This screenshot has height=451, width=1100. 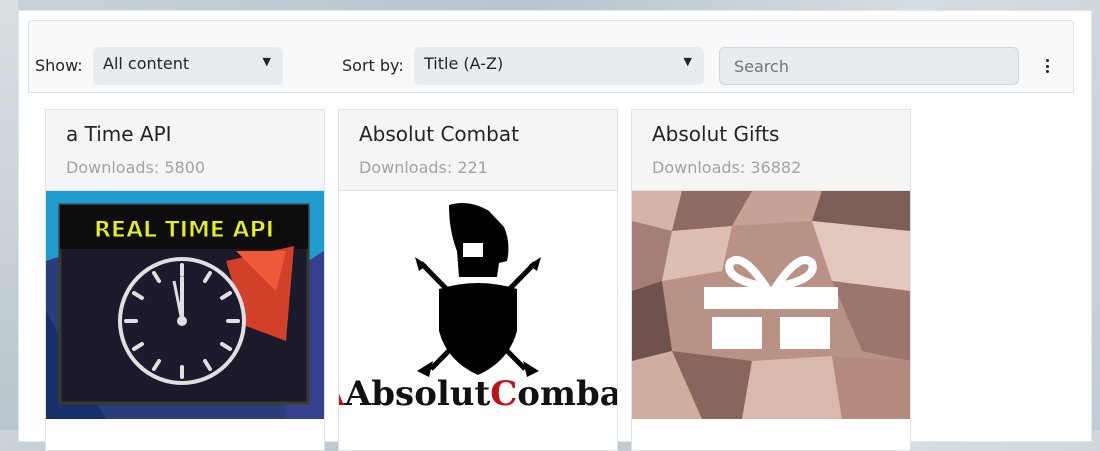 What do you see at coordinates (185, 305) in the screenshot?
I see `card-thumbnail: REAL TIME API` at bounding box center [185, 305].